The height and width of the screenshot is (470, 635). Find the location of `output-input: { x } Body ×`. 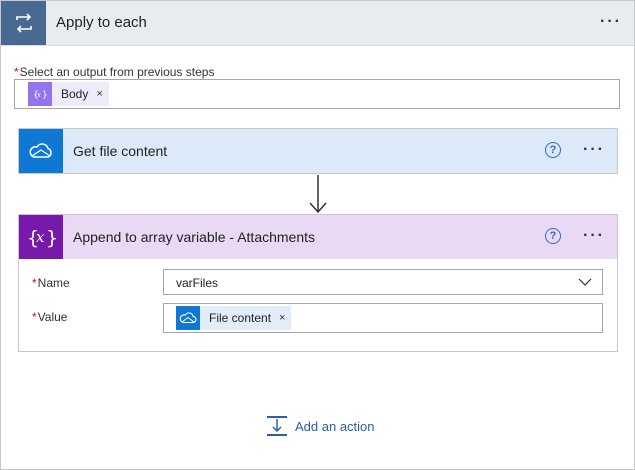

output-input: { x } Body × is located at coordinates (317, 94).